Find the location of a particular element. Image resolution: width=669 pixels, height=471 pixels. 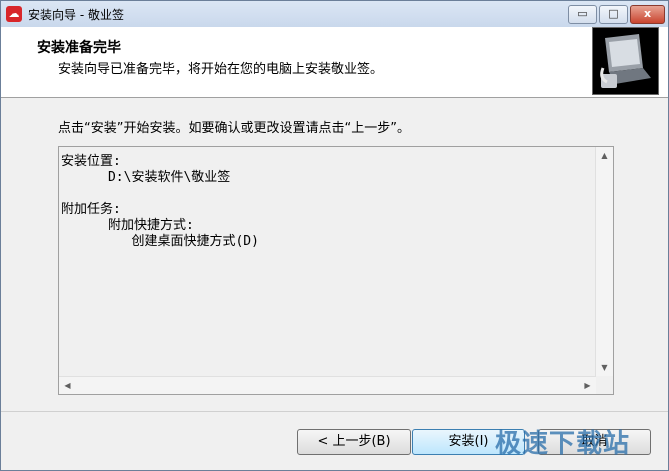

memo-line: D:\安装软件\敬业签 is located at coordinates (146, 177).